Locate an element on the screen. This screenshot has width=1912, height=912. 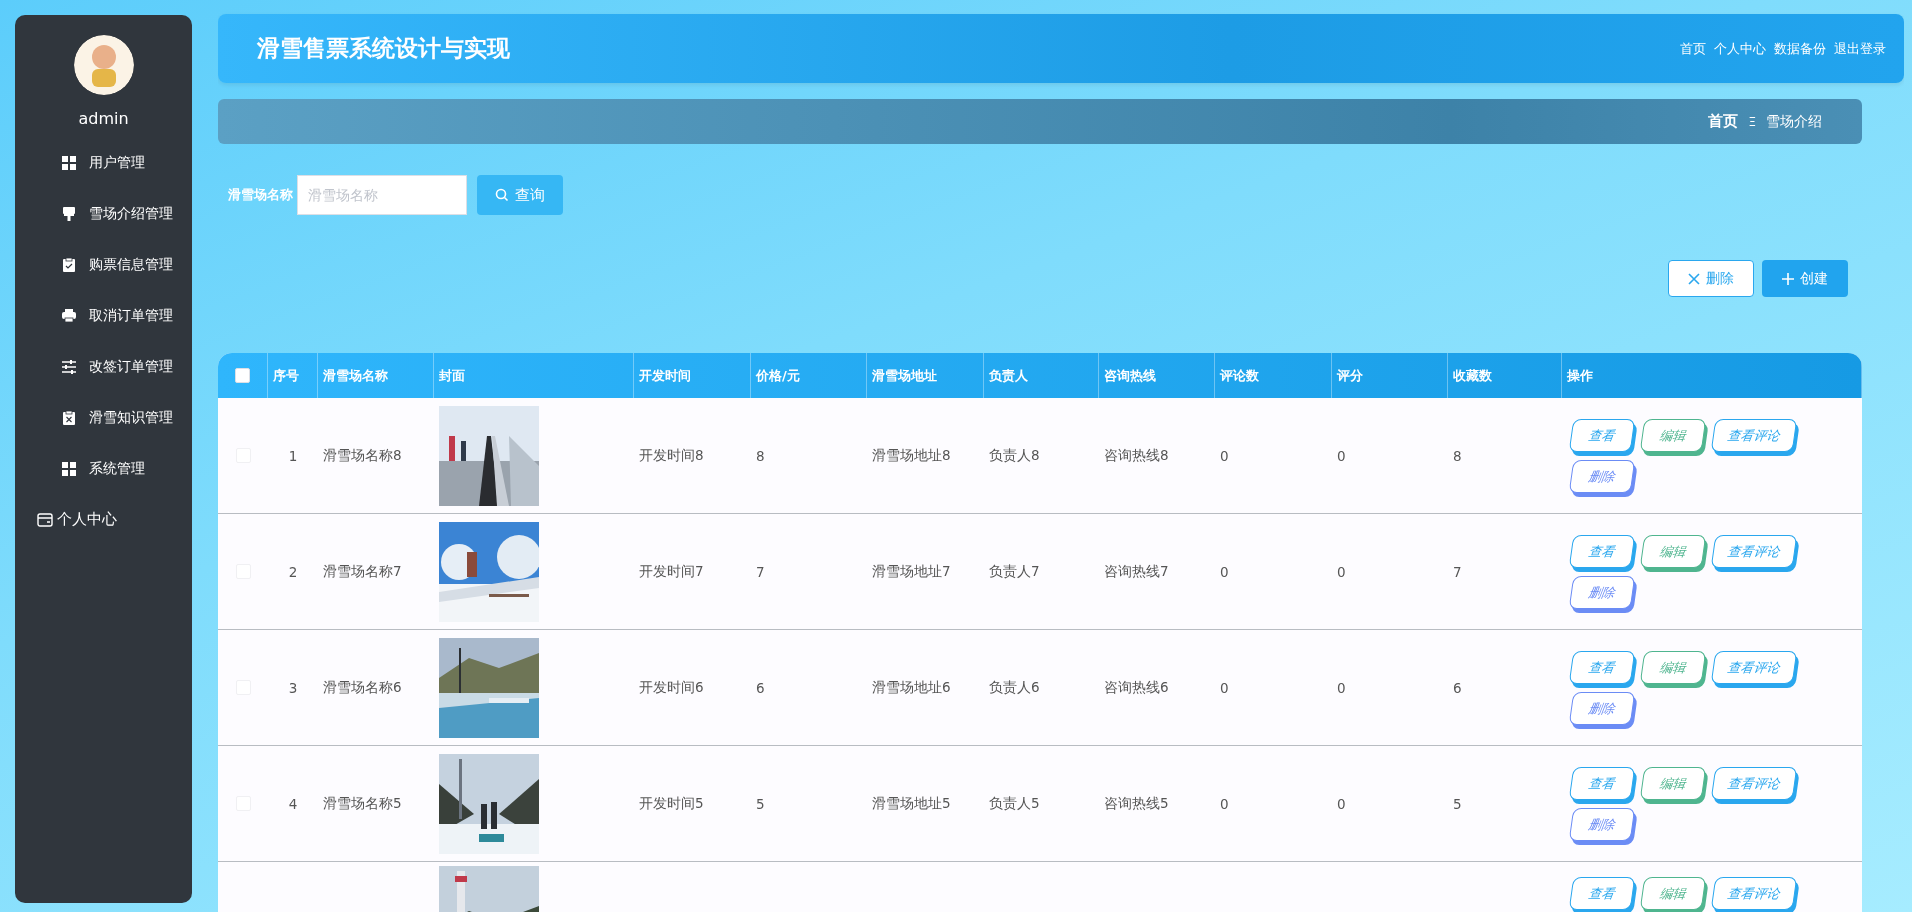
column-header: 评分 is located at coordinates (1350, 375).